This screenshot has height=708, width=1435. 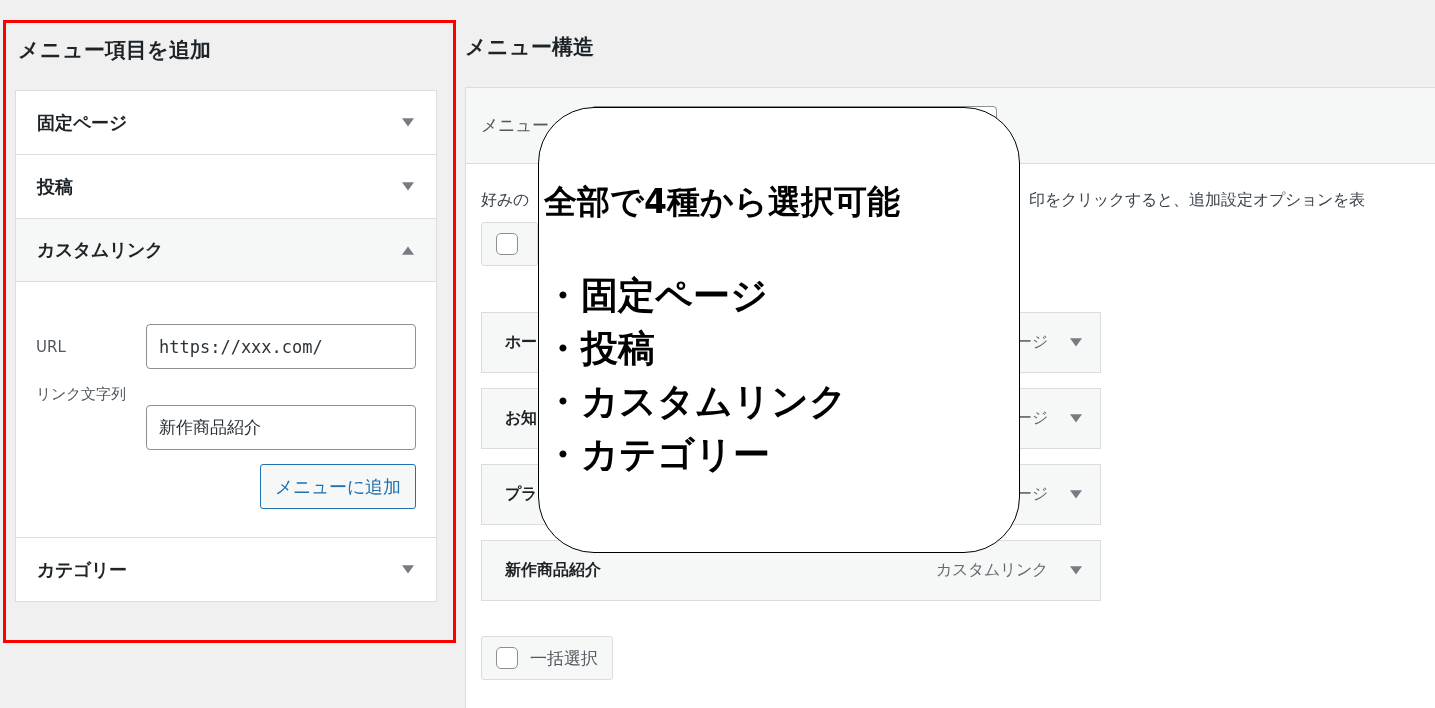 What do you see at coordinates (696, 402) in the screenshot?
I see `callout-list-item: ・カスタムリンク` at bounding box center [696, 402].